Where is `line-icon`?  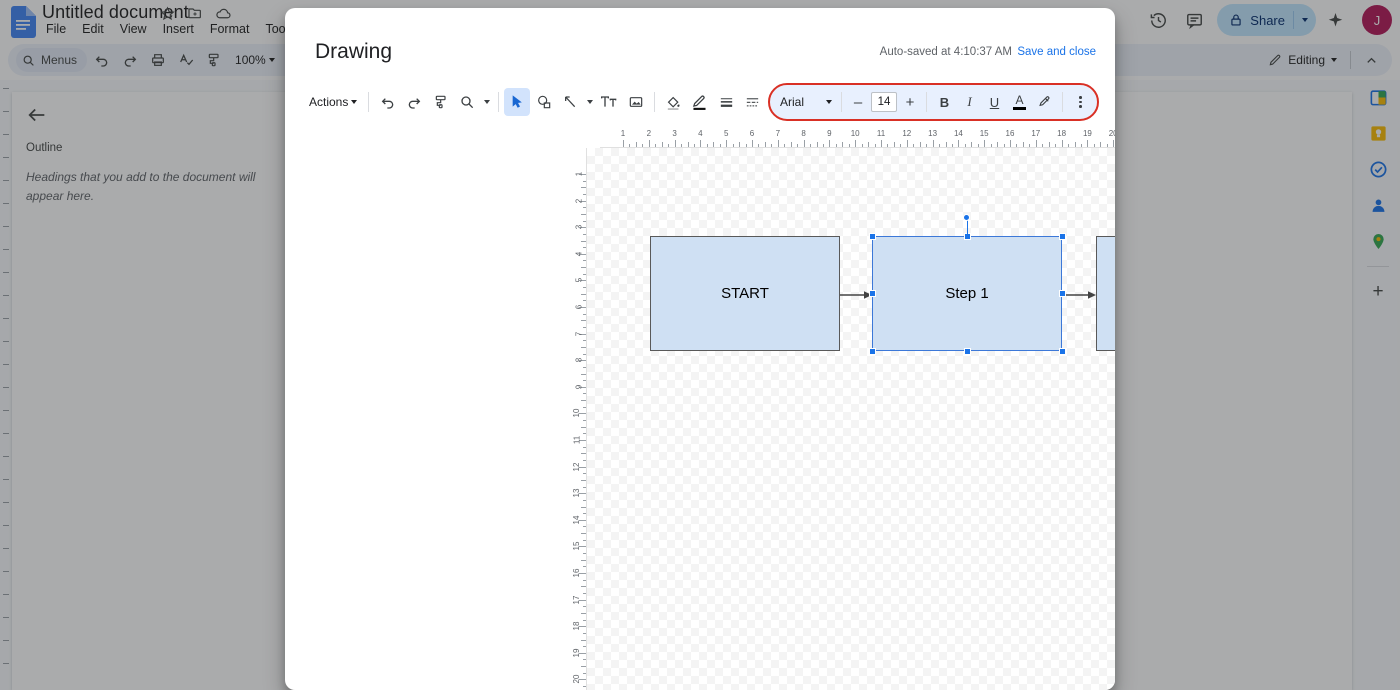 line-icon is located at coordinates (570, 102).